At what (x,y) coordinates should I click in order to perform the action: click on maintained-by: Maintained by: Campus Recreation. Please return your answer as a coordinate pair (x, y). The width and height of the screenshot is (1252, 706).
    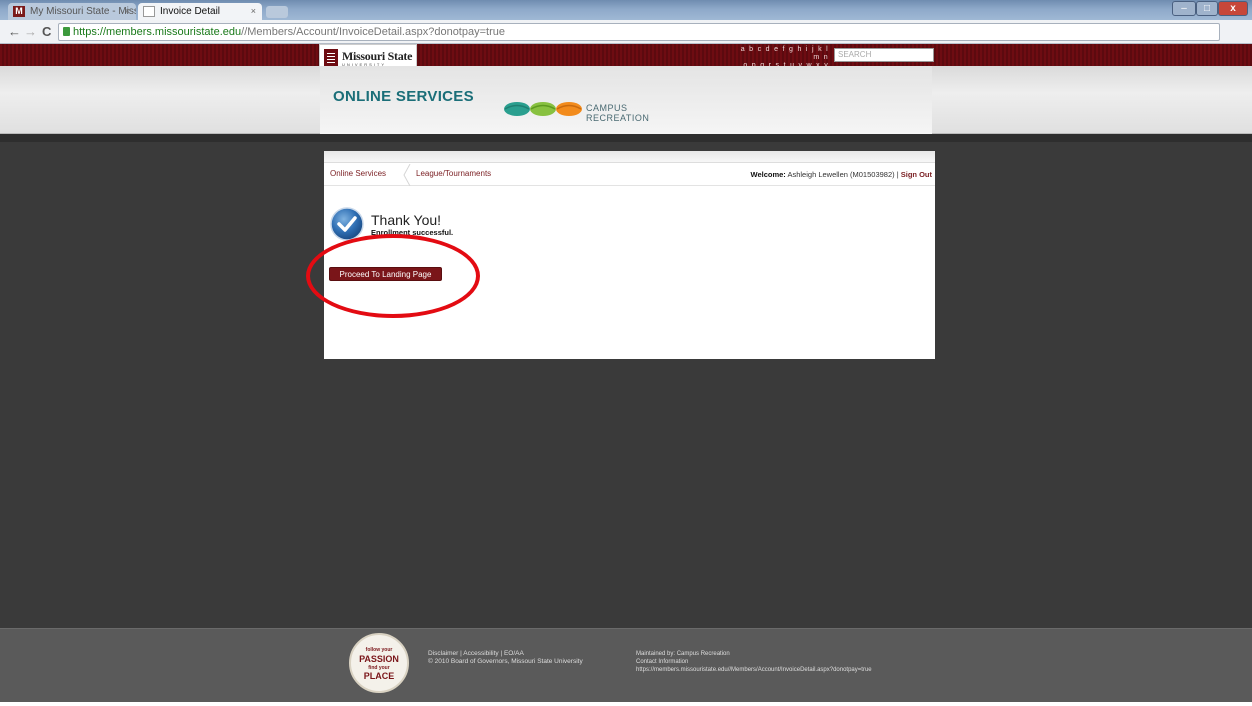
    Looking at the image, I should click on (683, 654).